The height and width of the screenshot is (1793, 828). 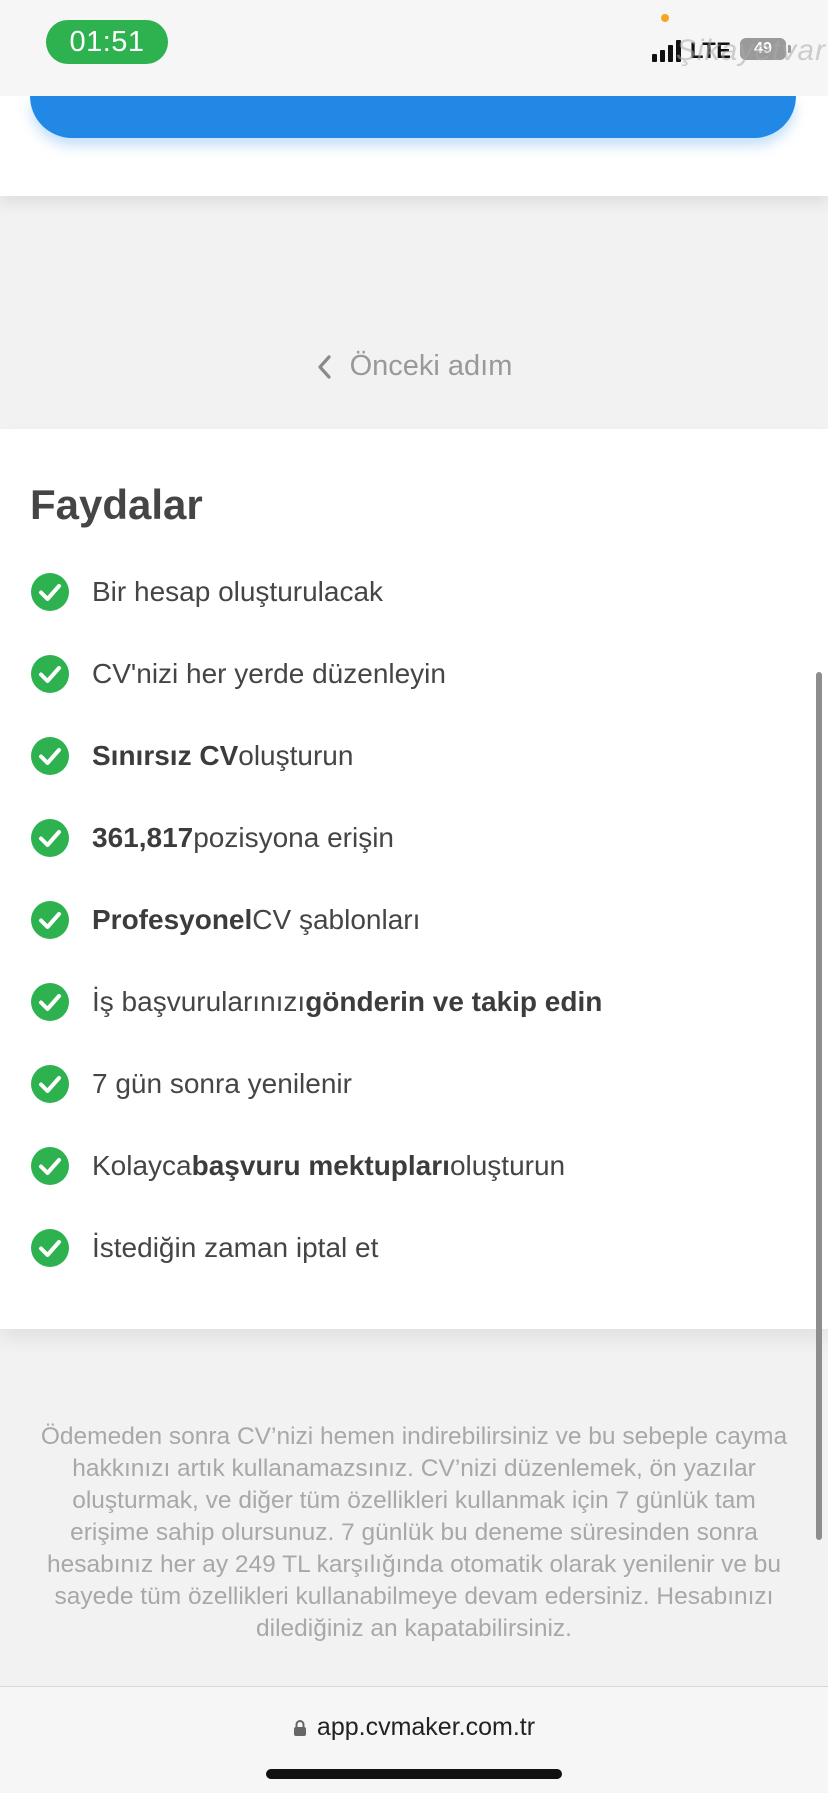 I want to click on browser-address-bar: app.cvmaker.com.tr, so click(x=414, y=1739).